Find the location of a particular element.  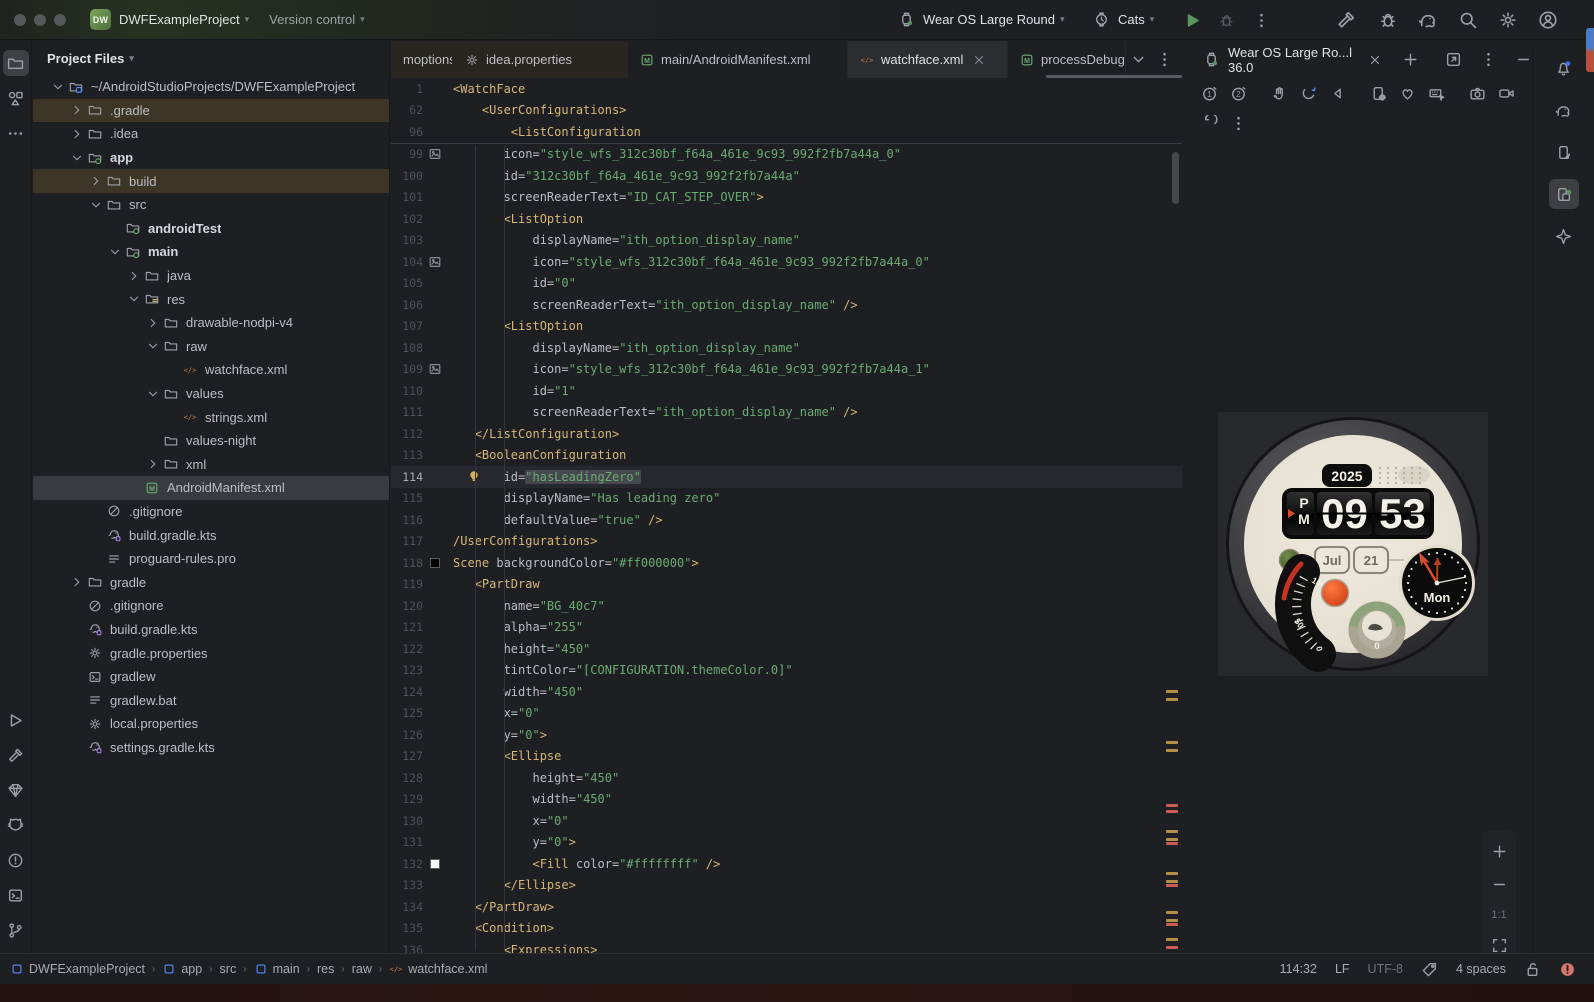

build-tool-button is located at coordinates (16, 755).